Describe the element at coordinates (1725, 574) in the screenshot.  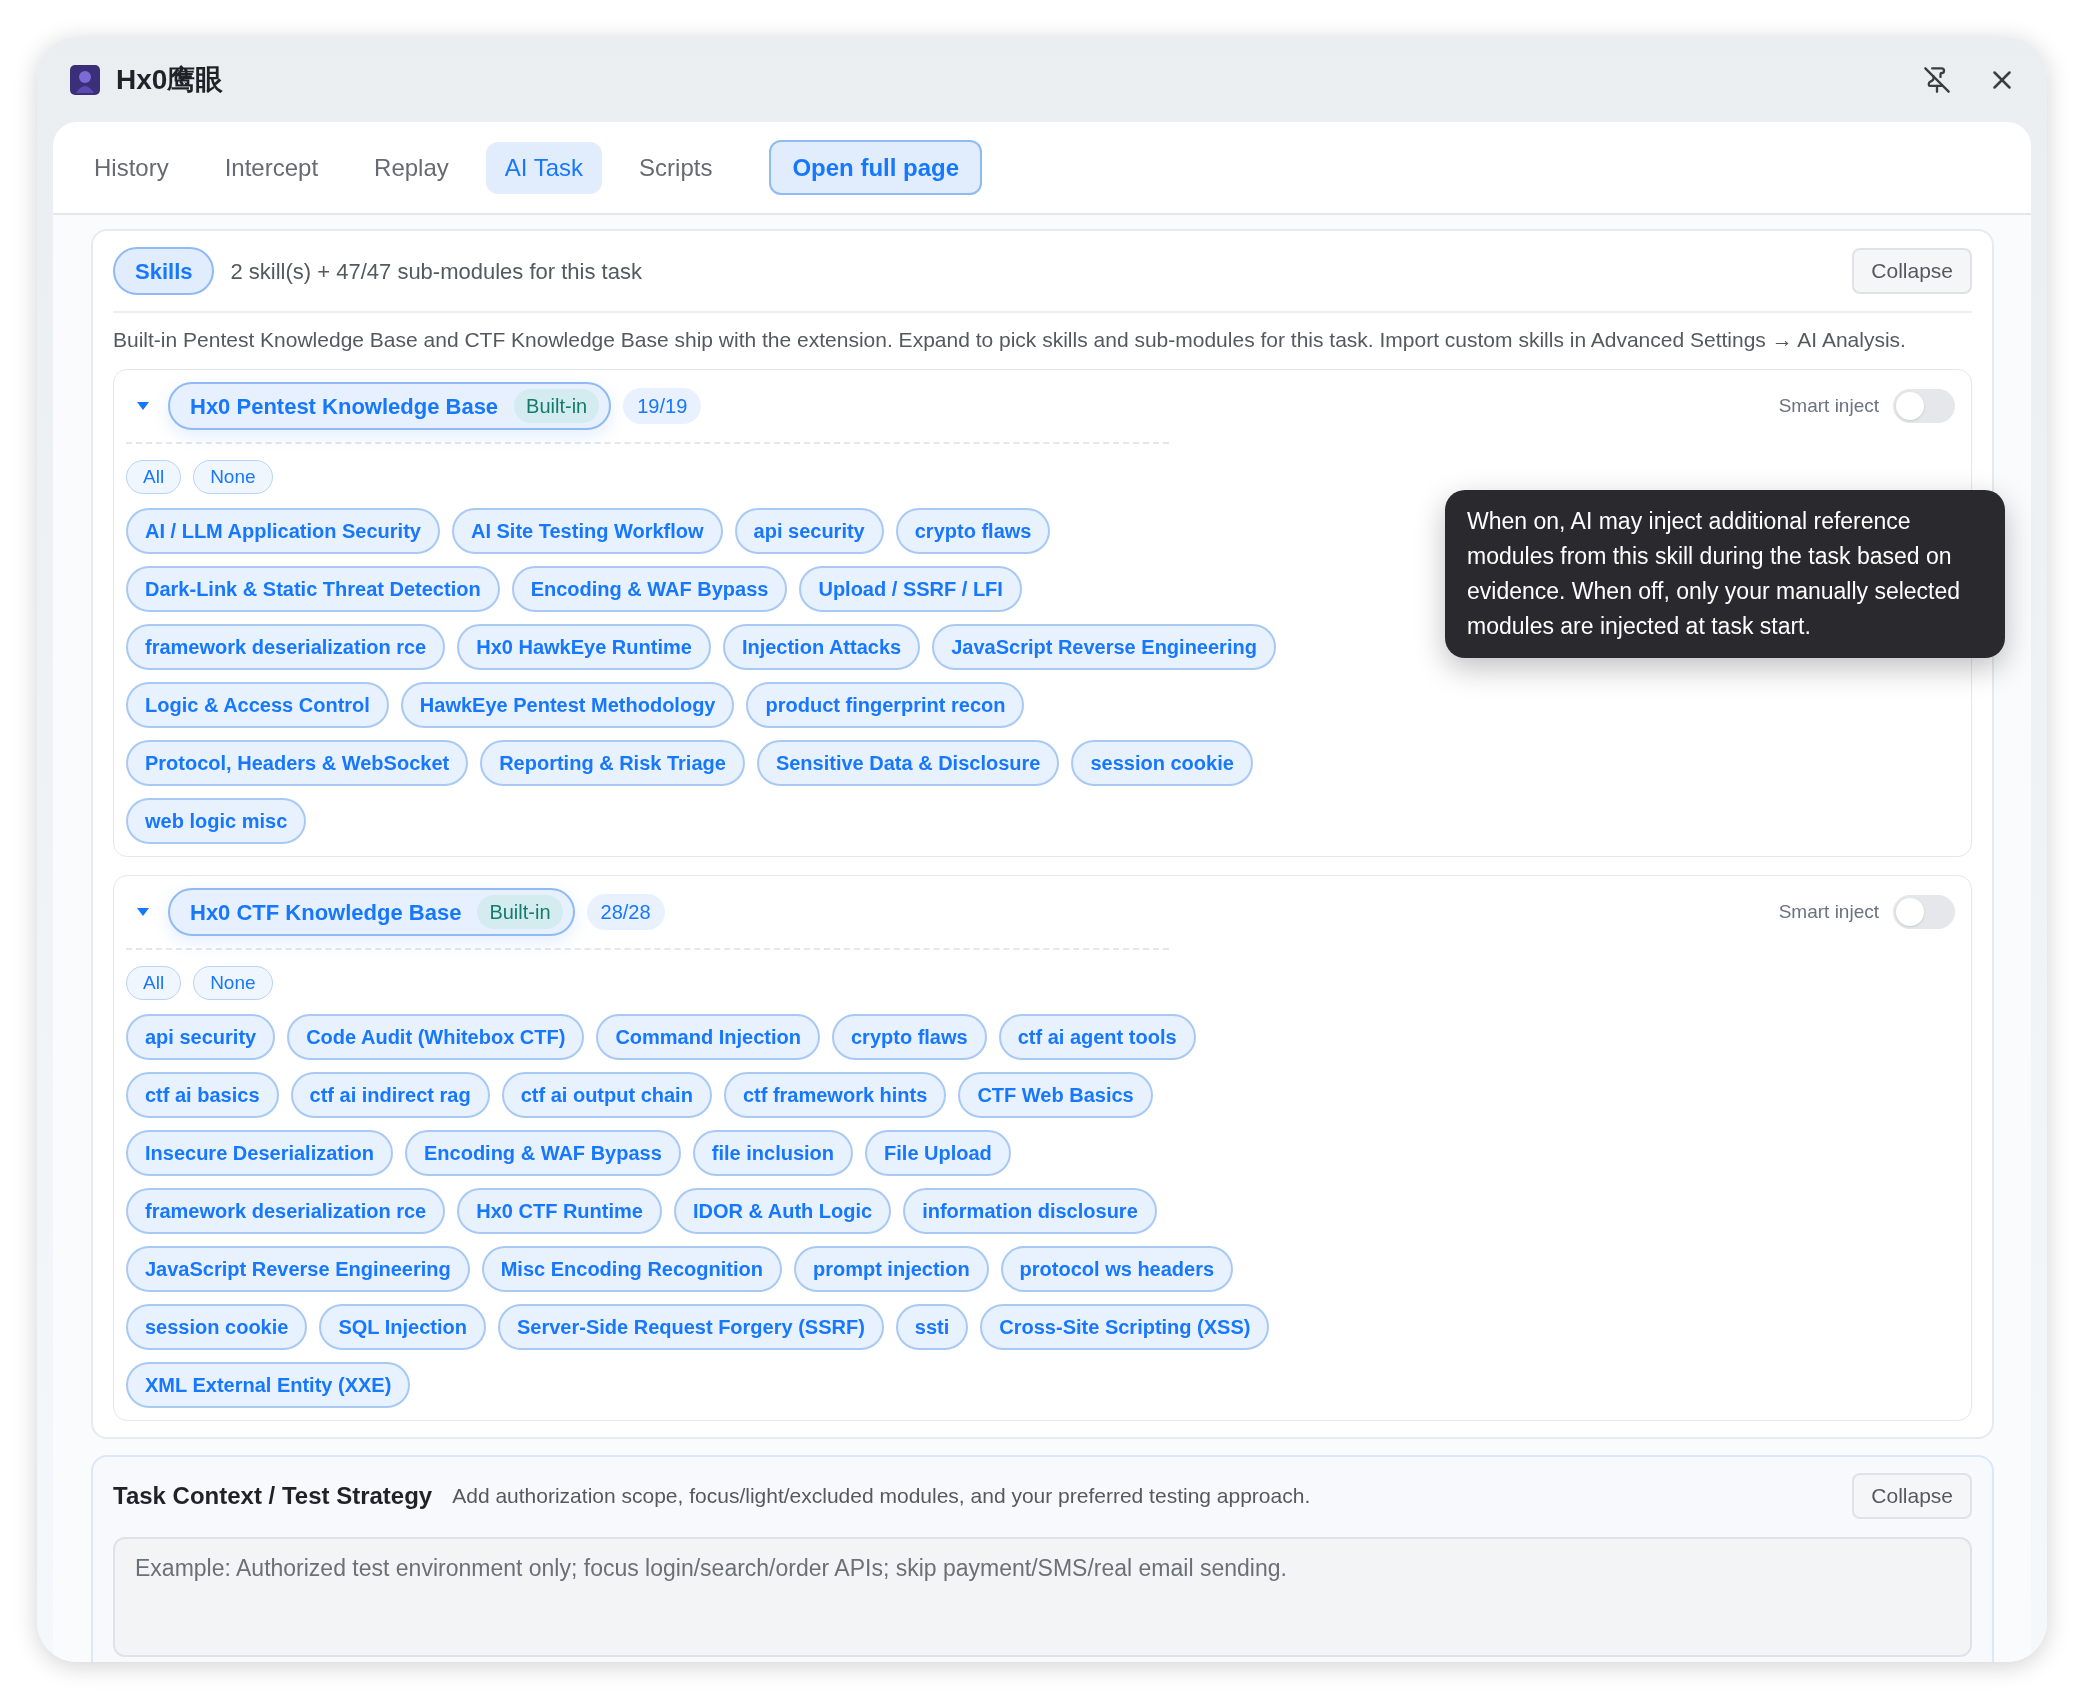
I see `smart-inject-tooltip: When on, AI may inject additional reference modules from this skill during the task based on evidence. When off, only your manually selected modules are injected at task start.` at that location.